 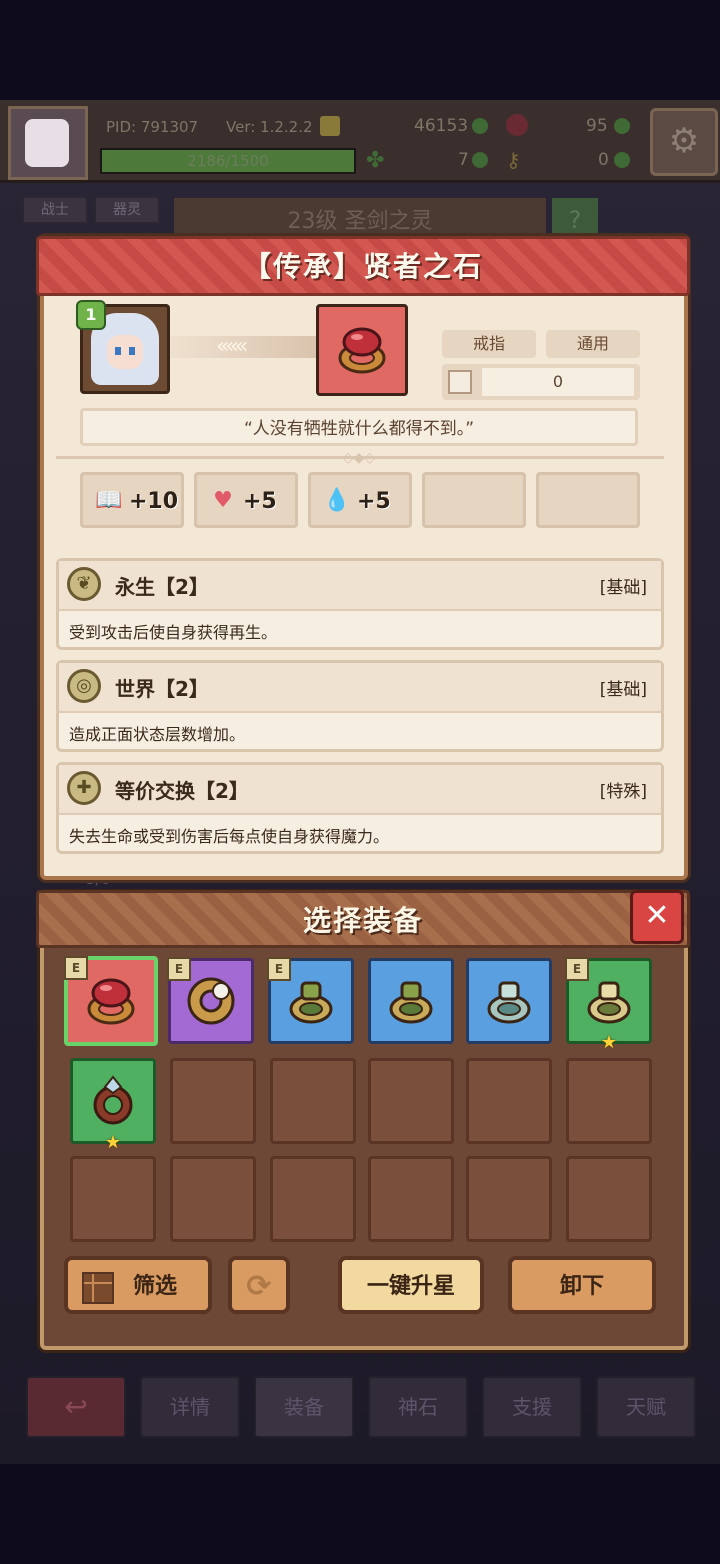 I want to click on world-icon: ◎, so click(x=84, y=686).